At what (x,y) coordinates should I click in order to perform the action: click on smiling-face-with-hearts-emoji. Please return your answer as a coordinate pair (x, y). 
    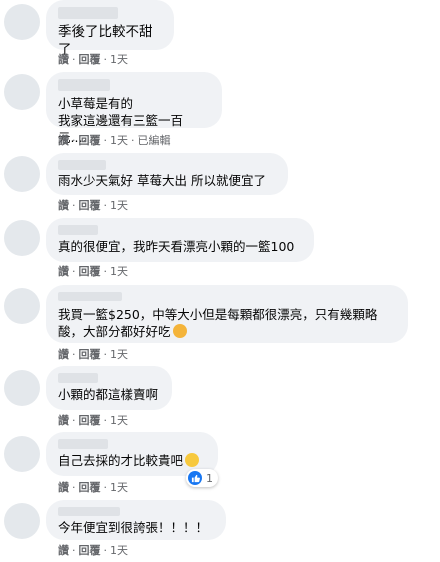
    Looking at the image, I should click on (179, 331).